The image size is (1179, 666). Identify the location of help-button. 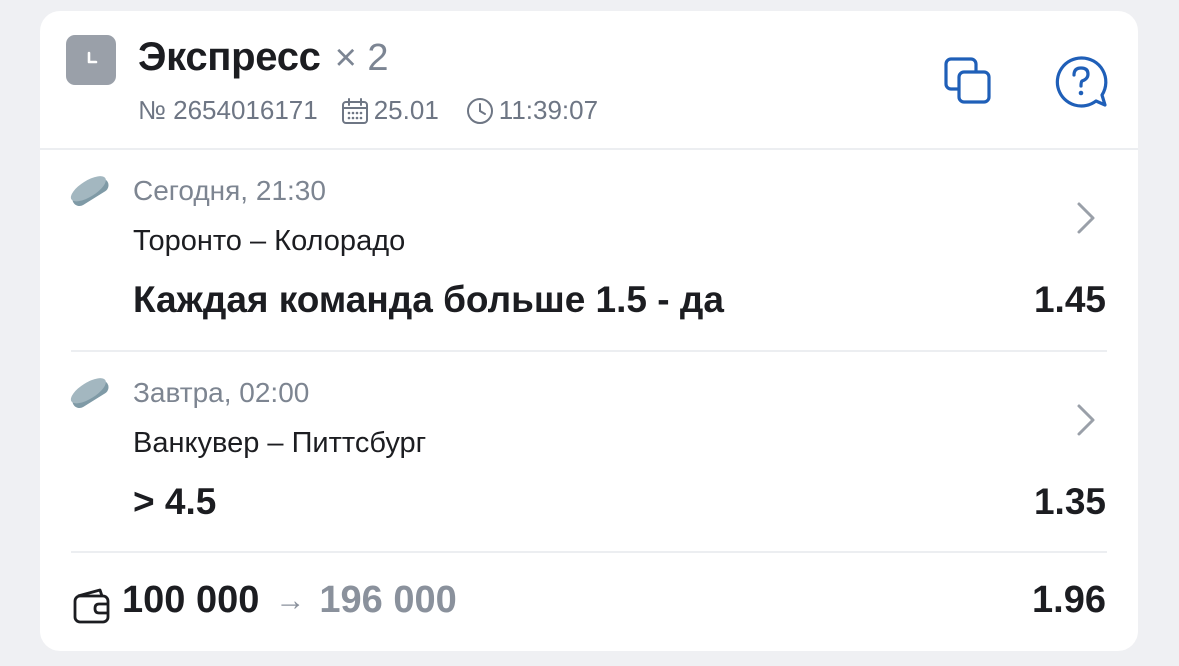
(1081, 82).